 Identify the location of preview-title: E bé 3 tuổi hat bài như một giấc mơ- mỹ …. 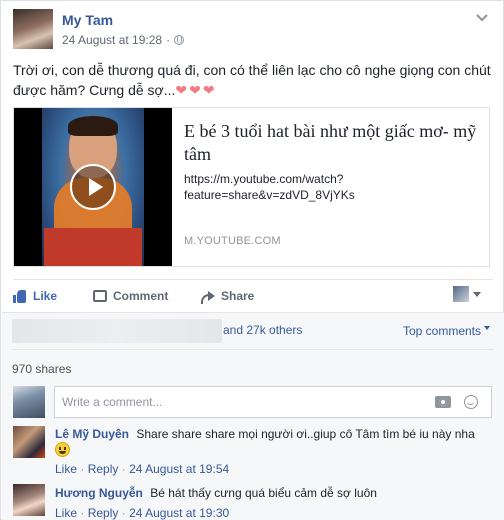
(334, 143).